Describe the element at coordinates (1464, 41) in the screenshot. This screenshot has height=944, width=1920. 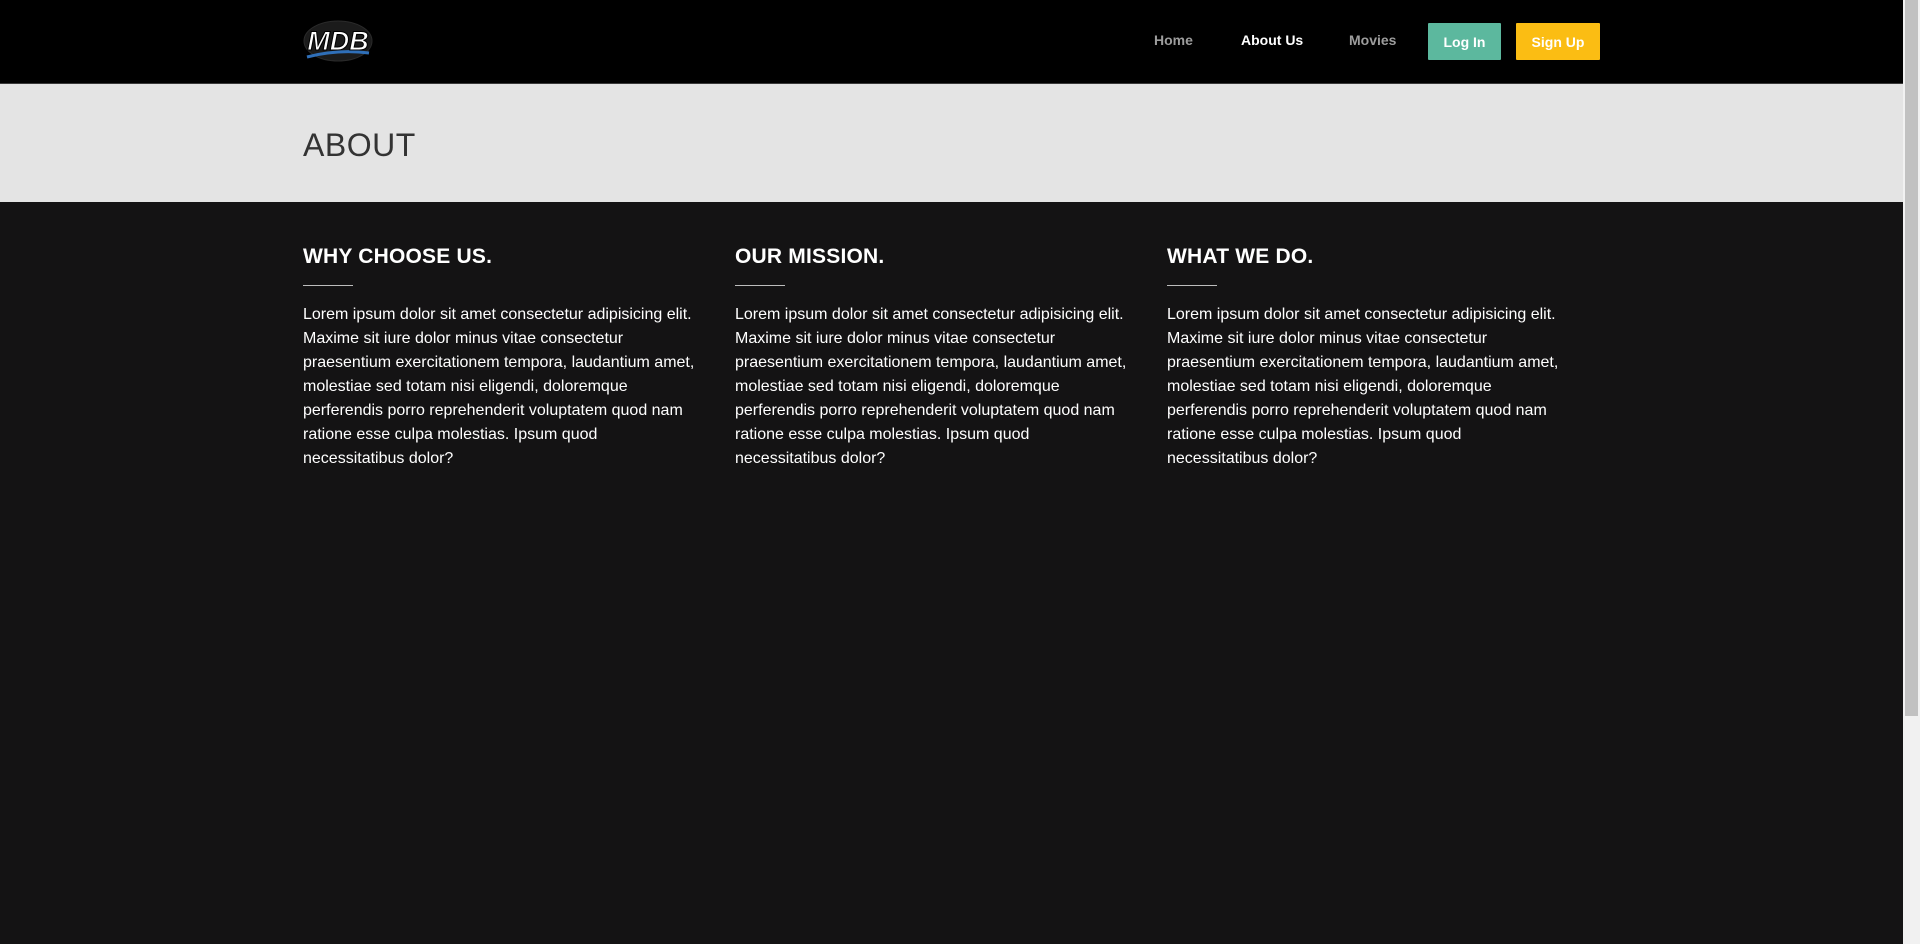
I see `login-button: Log In` at that location.